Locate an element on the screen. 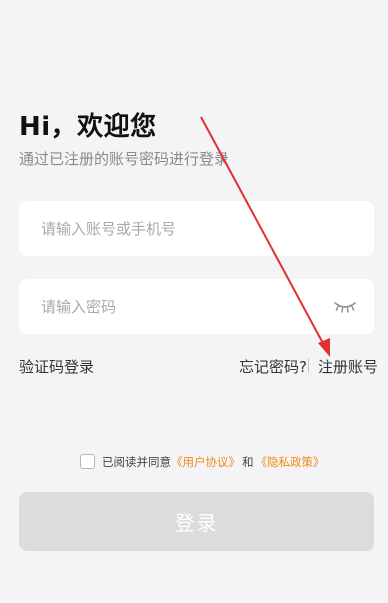 This screenshot has width=388, height=603. agreement-row: 已阅读并同意 《用户协议》 和 《隐私政策》 is located at coordinates (202, 461).